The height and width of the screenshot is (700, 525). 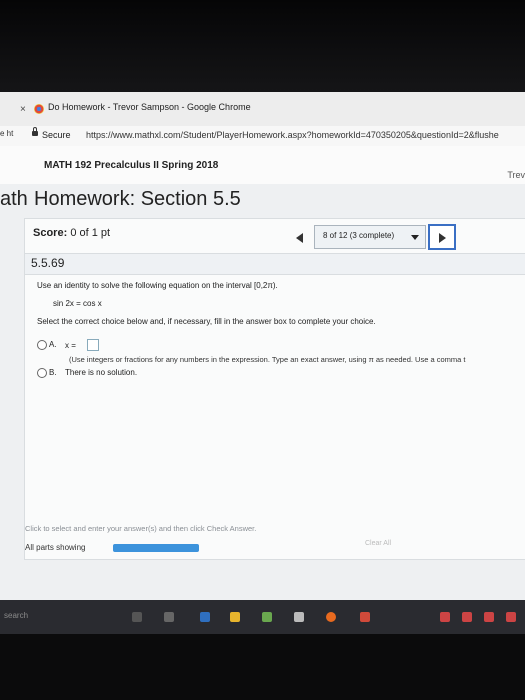 What do you see at coordinates (331, 617) in the screenshot?
I see `chrome-taskbar-icon` at bounding box center [331, 617].